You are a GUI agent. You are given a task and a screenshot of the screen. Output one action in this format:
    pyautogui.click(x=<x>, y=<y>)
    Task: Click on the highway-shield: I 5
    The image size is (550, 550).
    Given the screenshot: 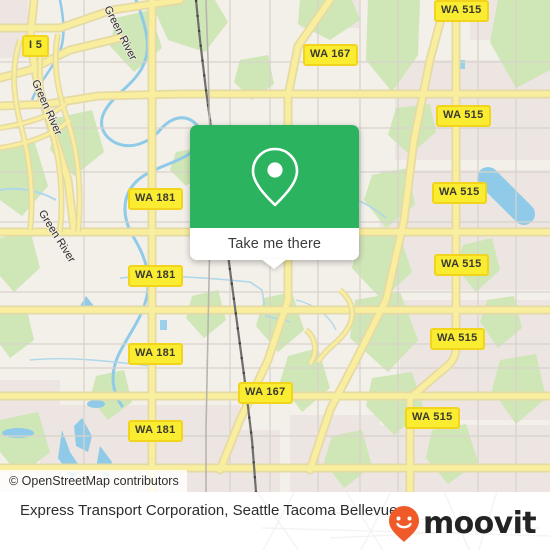 What is the action you would take?
    pyautogui.click(x=36, y=46)
    